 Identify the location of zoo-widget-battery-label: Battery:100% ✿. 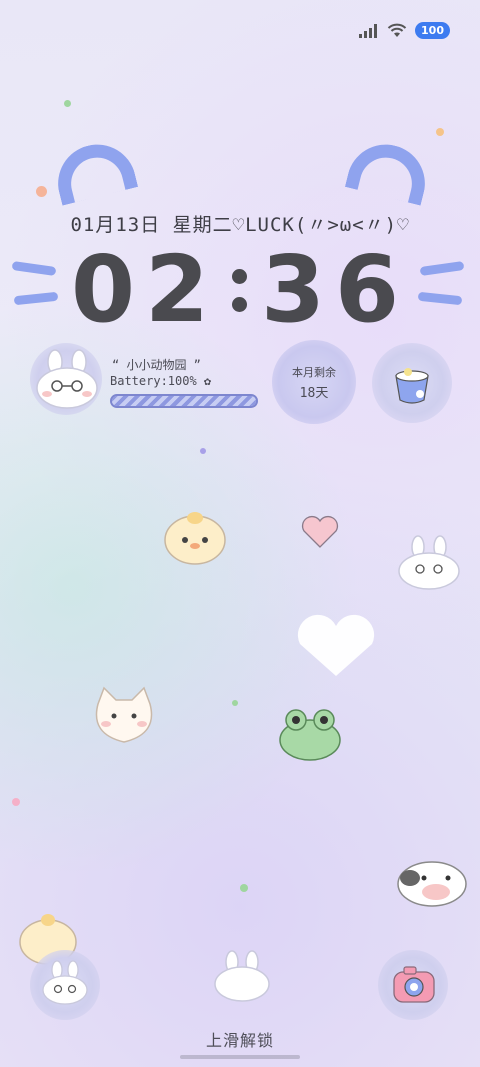
(161, 381).